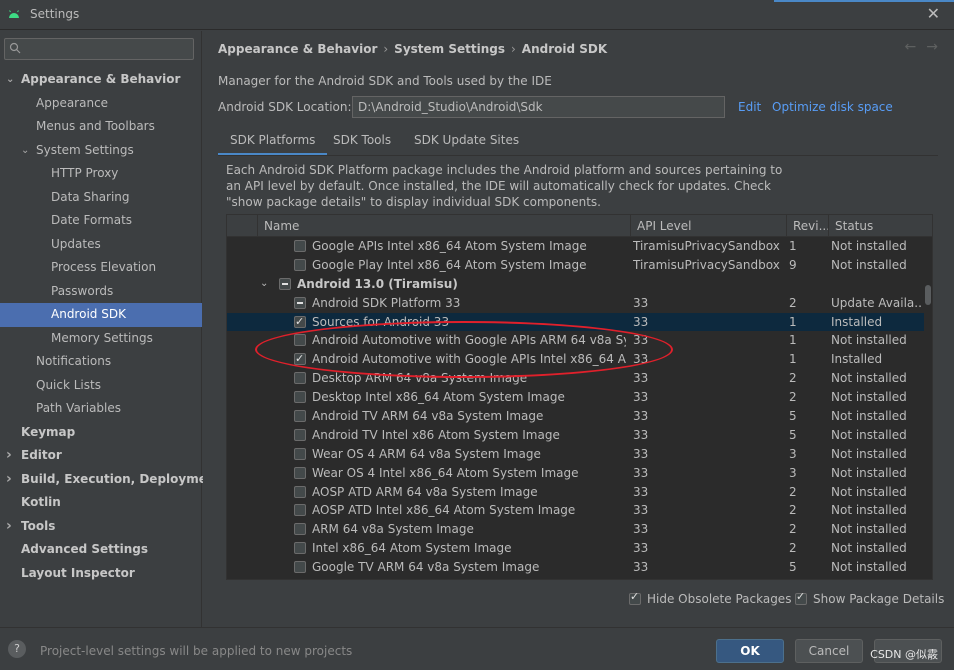 The width and height of the screenshot is (954, 670). I want to click on sidebar-item-updates: Updates, so click(101, 245).